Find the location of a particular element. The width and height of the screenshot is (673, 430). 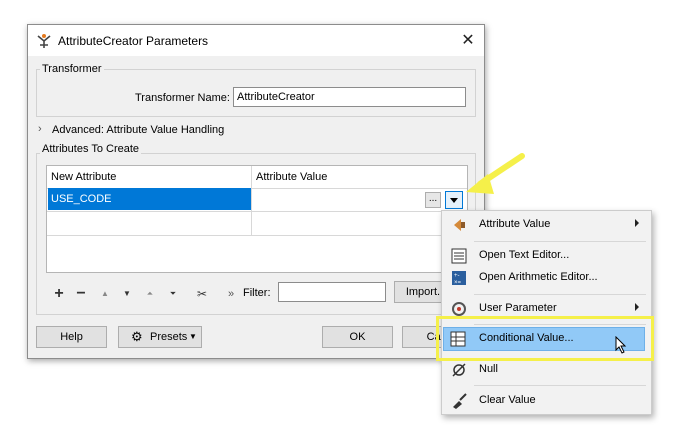

text-editor-icon is located at coordinates (459, 256).